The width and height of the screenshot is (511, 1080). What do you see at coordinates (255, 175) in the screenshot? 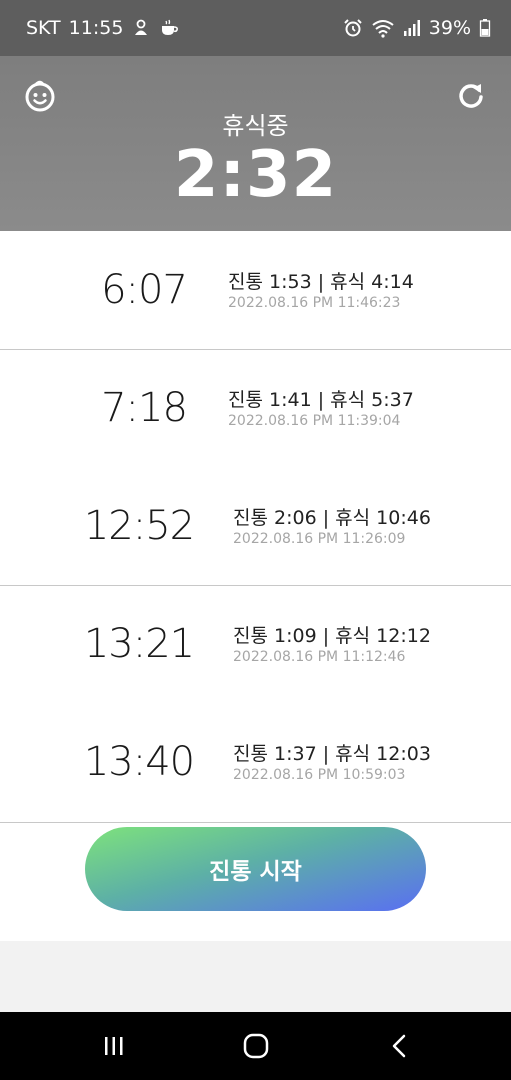
I see `elapsed-timer: 2:32` at bounding box center [255, 175].